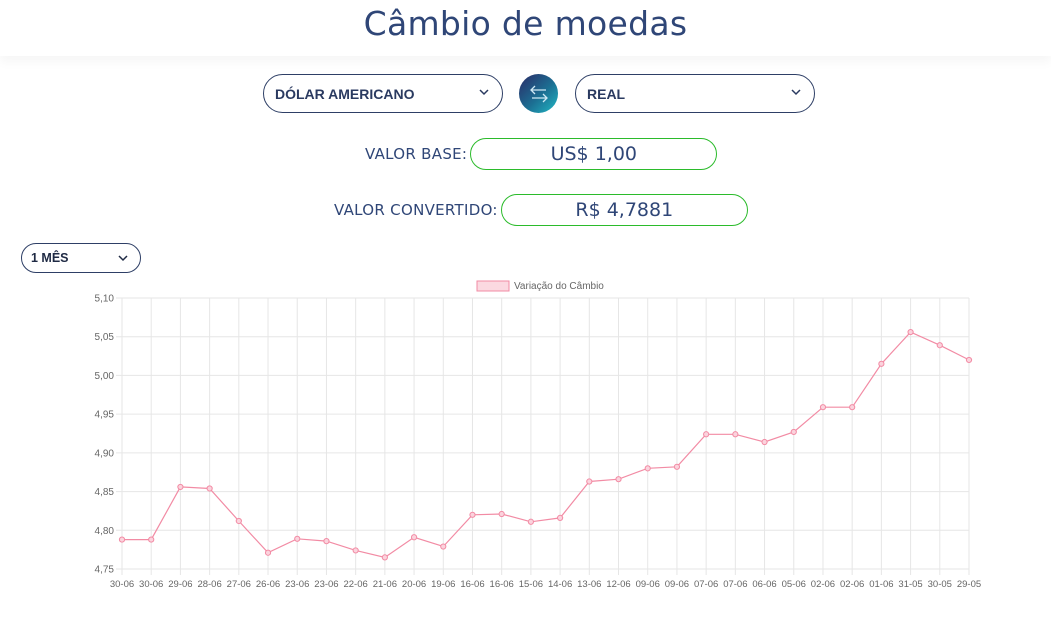 This screenshot has height=628, width=1051. What do you see at coordinates (268, 584) in the screenshot?
I see `x-tick-label: 26-06` at bounding box center [268, 584].